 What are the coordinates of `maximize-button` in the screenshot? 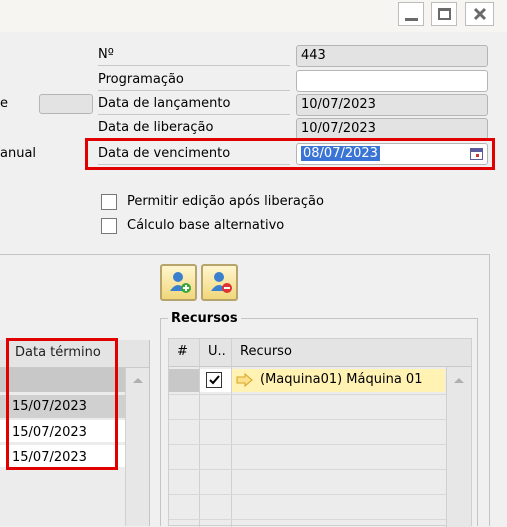 It's located at (444, 14).